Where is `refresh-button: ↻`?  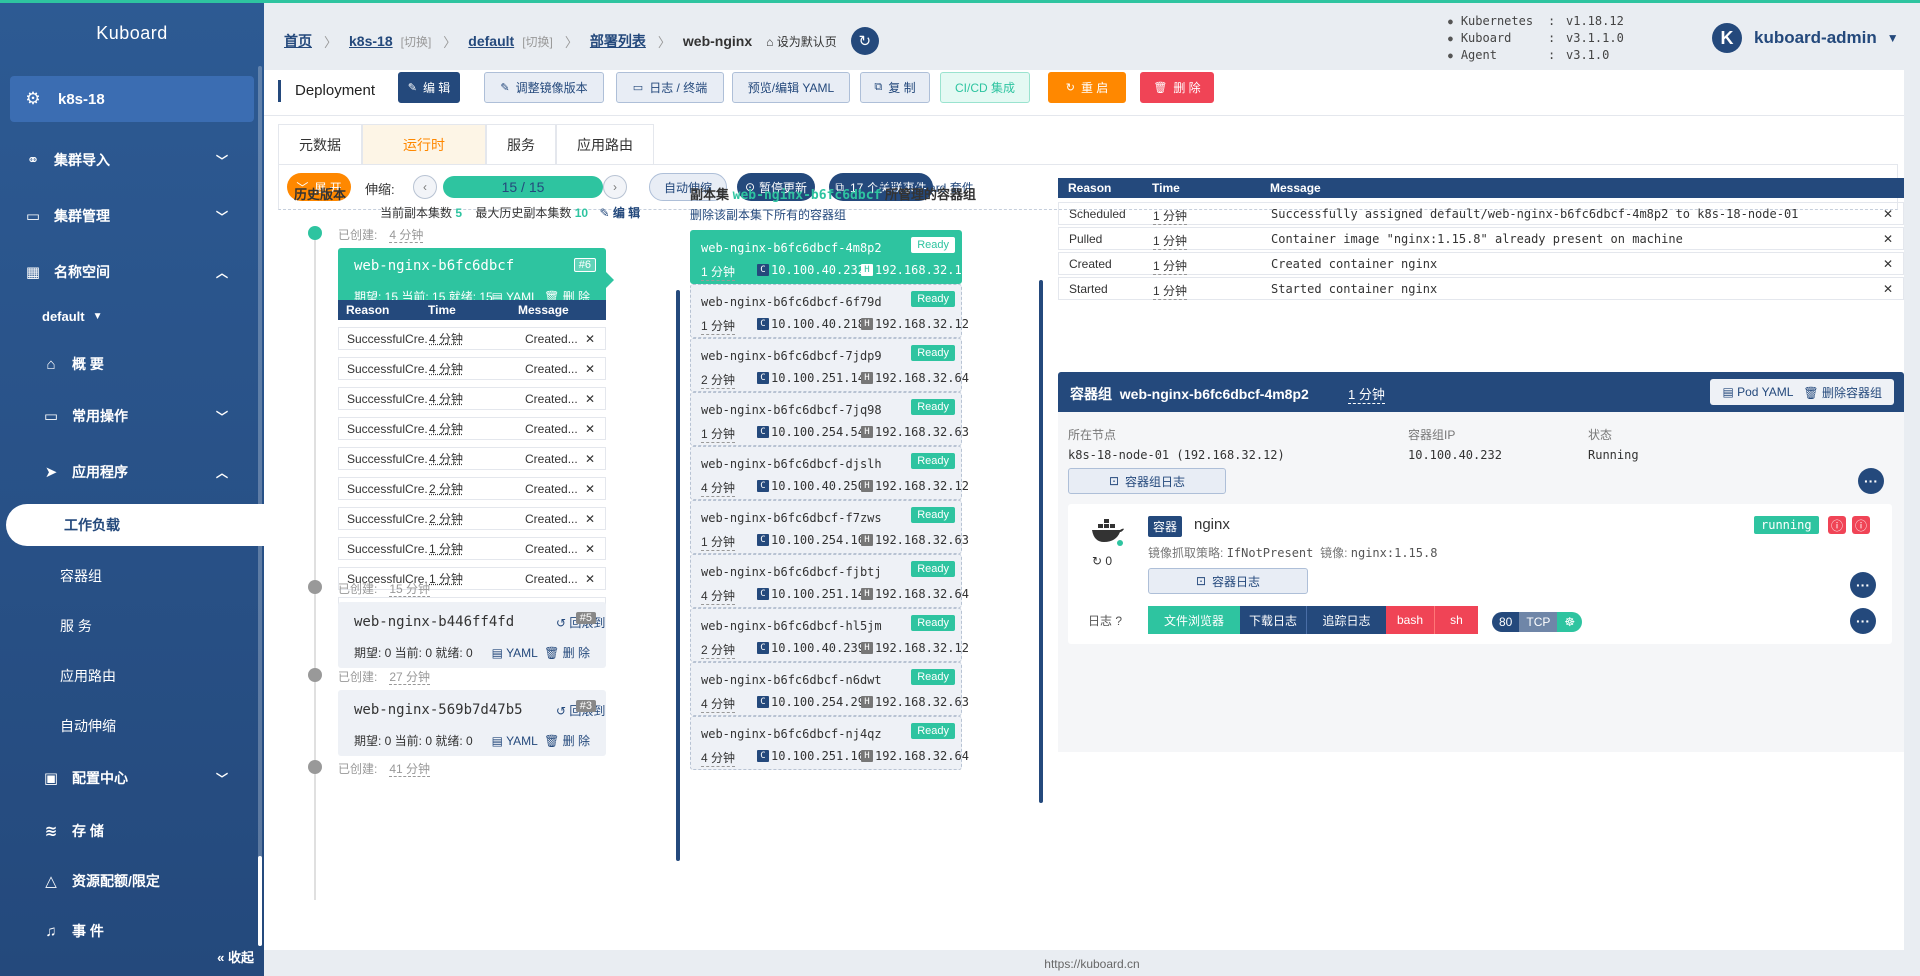 refresh-button: ↻ is located at coordinates (864, 41).